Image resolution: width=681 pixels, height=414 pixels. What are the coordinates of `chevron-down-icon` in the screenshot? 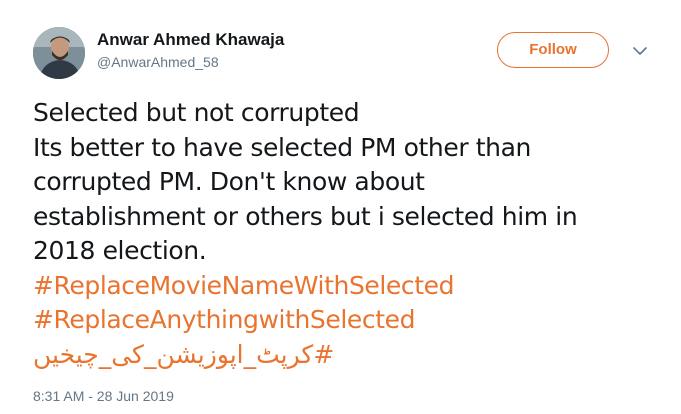 It's located at (640, 50).